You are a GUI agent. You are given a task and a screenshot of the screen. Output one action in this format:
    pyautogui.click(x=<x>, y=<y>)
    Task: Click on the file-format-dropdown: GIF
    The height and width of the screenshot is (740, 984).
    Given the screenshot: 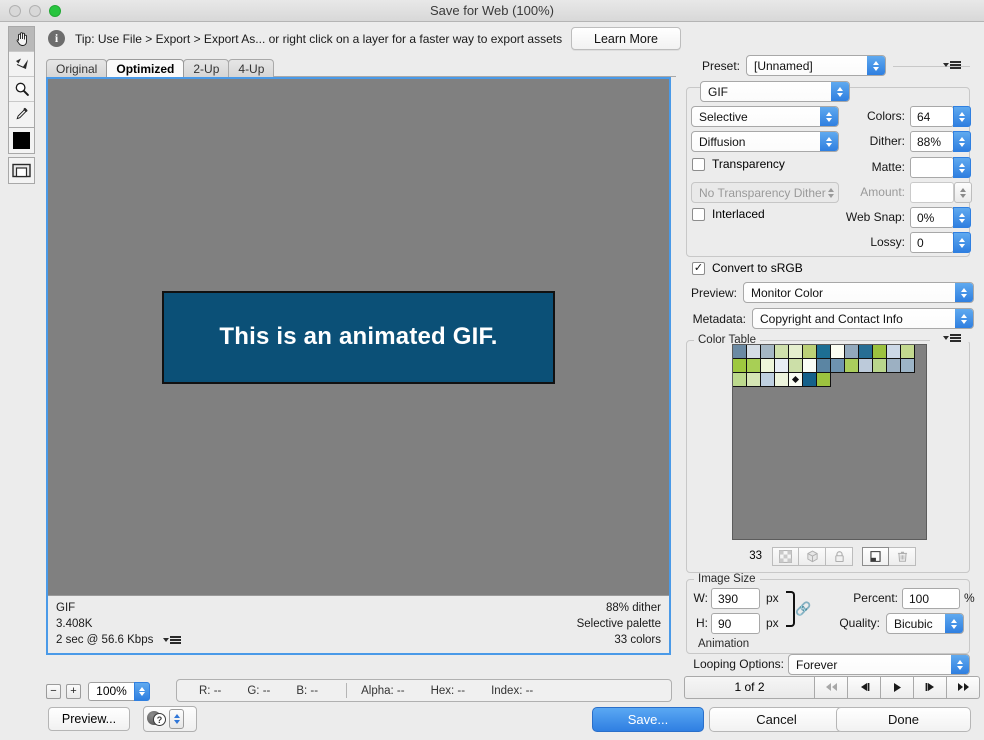 What is the action you would take?
    pyautogui.click(x=775, y=91)
    